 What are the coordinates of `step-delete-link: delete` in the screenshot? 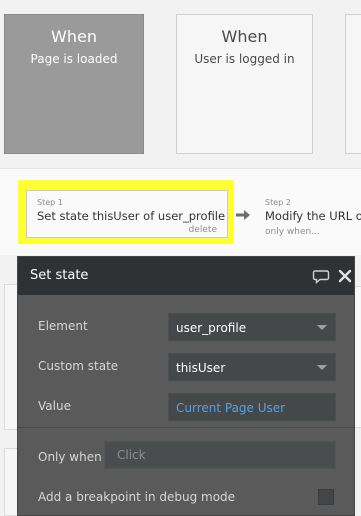 It's located at (203, 230).